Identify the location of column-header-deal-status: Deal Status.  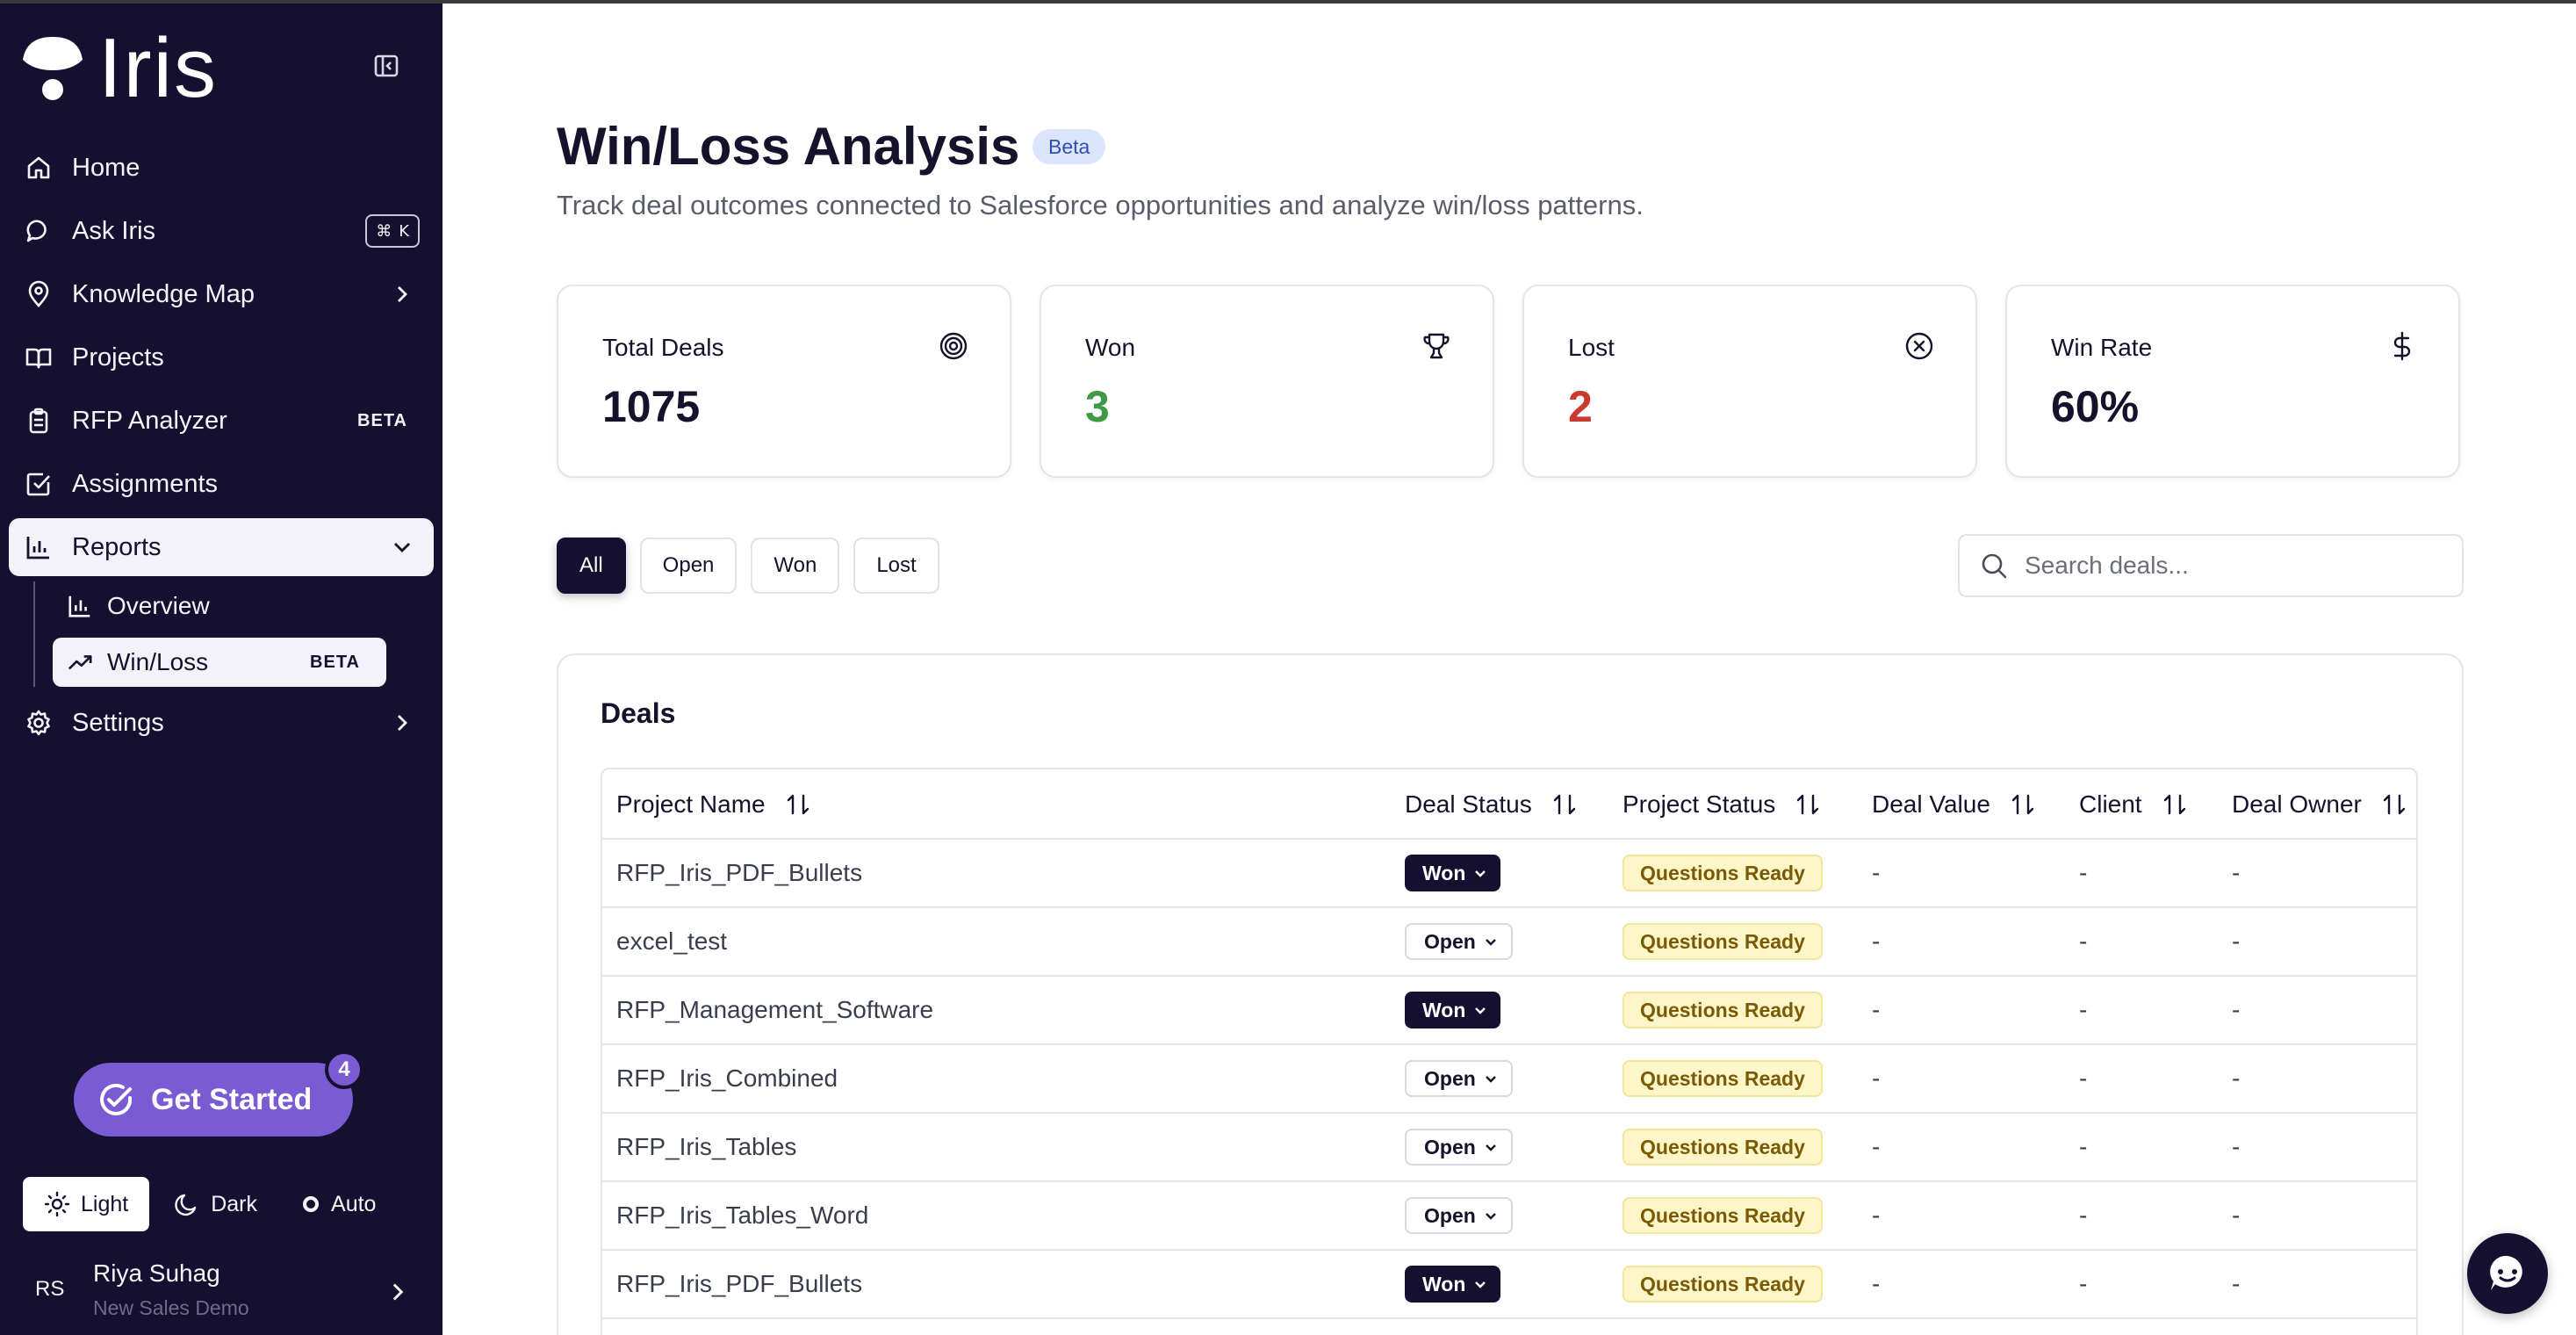
(1491, 804).